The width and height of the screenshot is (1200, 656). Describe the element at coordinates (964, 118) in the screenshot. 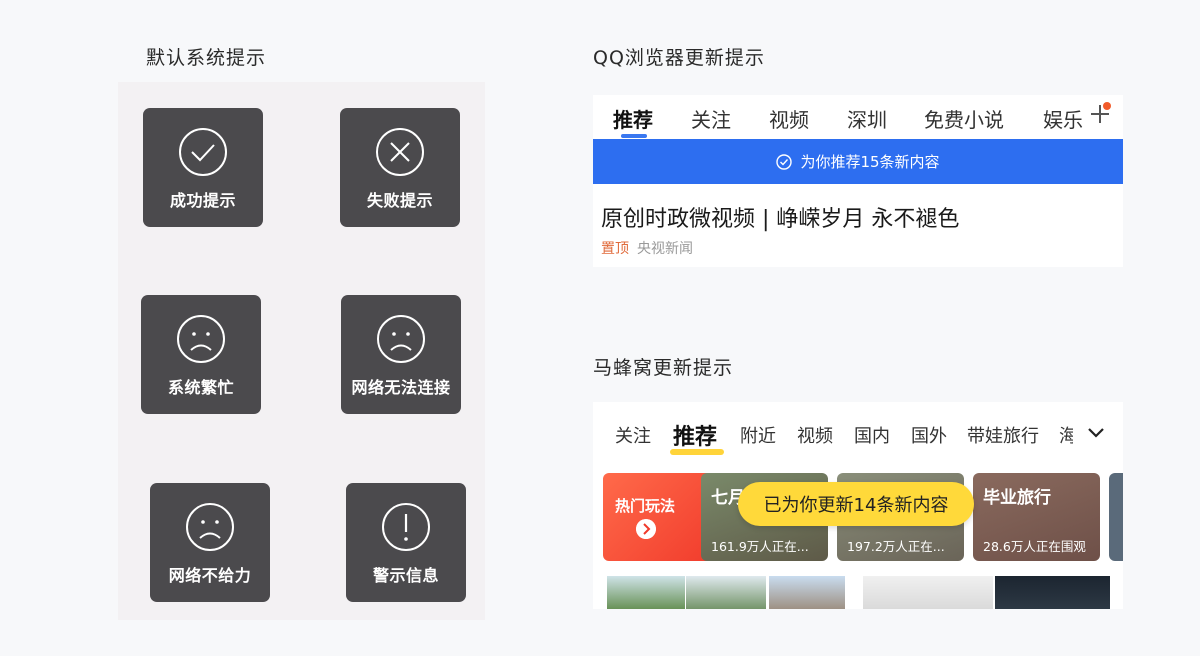

I see `tab-free-novel: 免费小说` at that location.